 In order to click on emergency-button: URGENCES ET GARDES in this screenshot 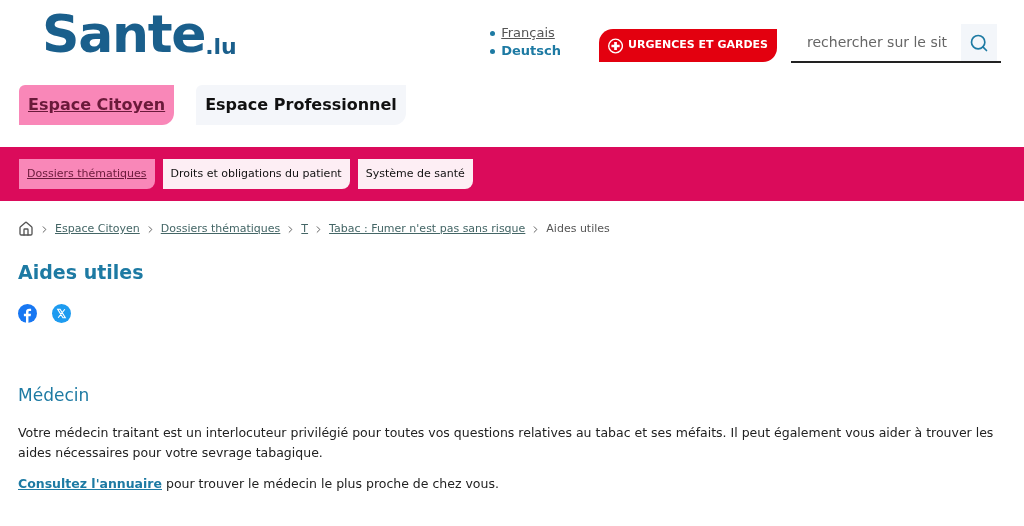, I will do `click(688, 45)`.